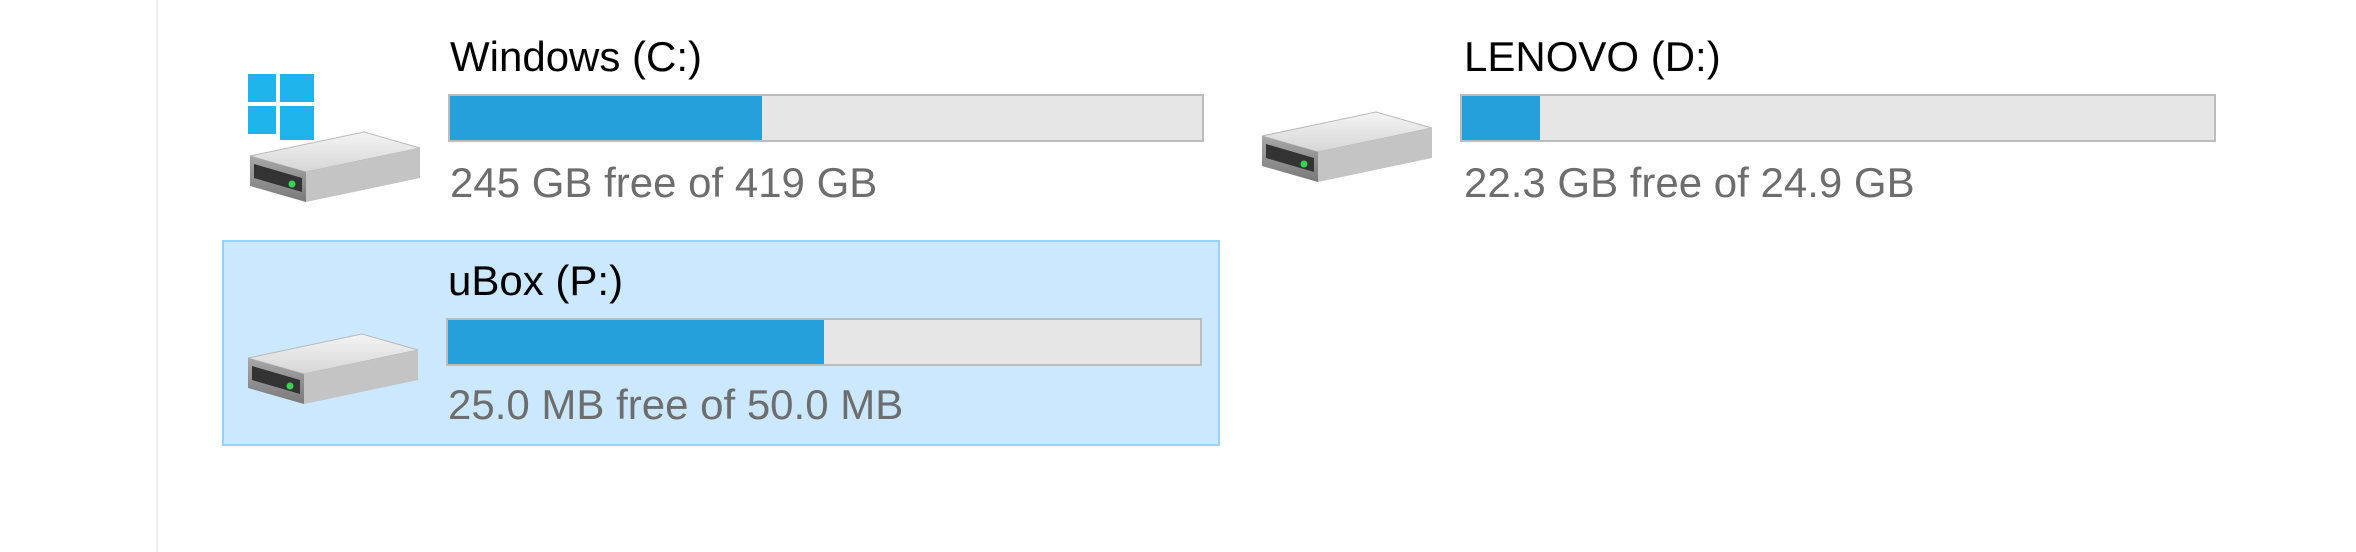  I want to click on drive-free-space: 22.3 GB free of 24.9 GB, so click(1689, 182).